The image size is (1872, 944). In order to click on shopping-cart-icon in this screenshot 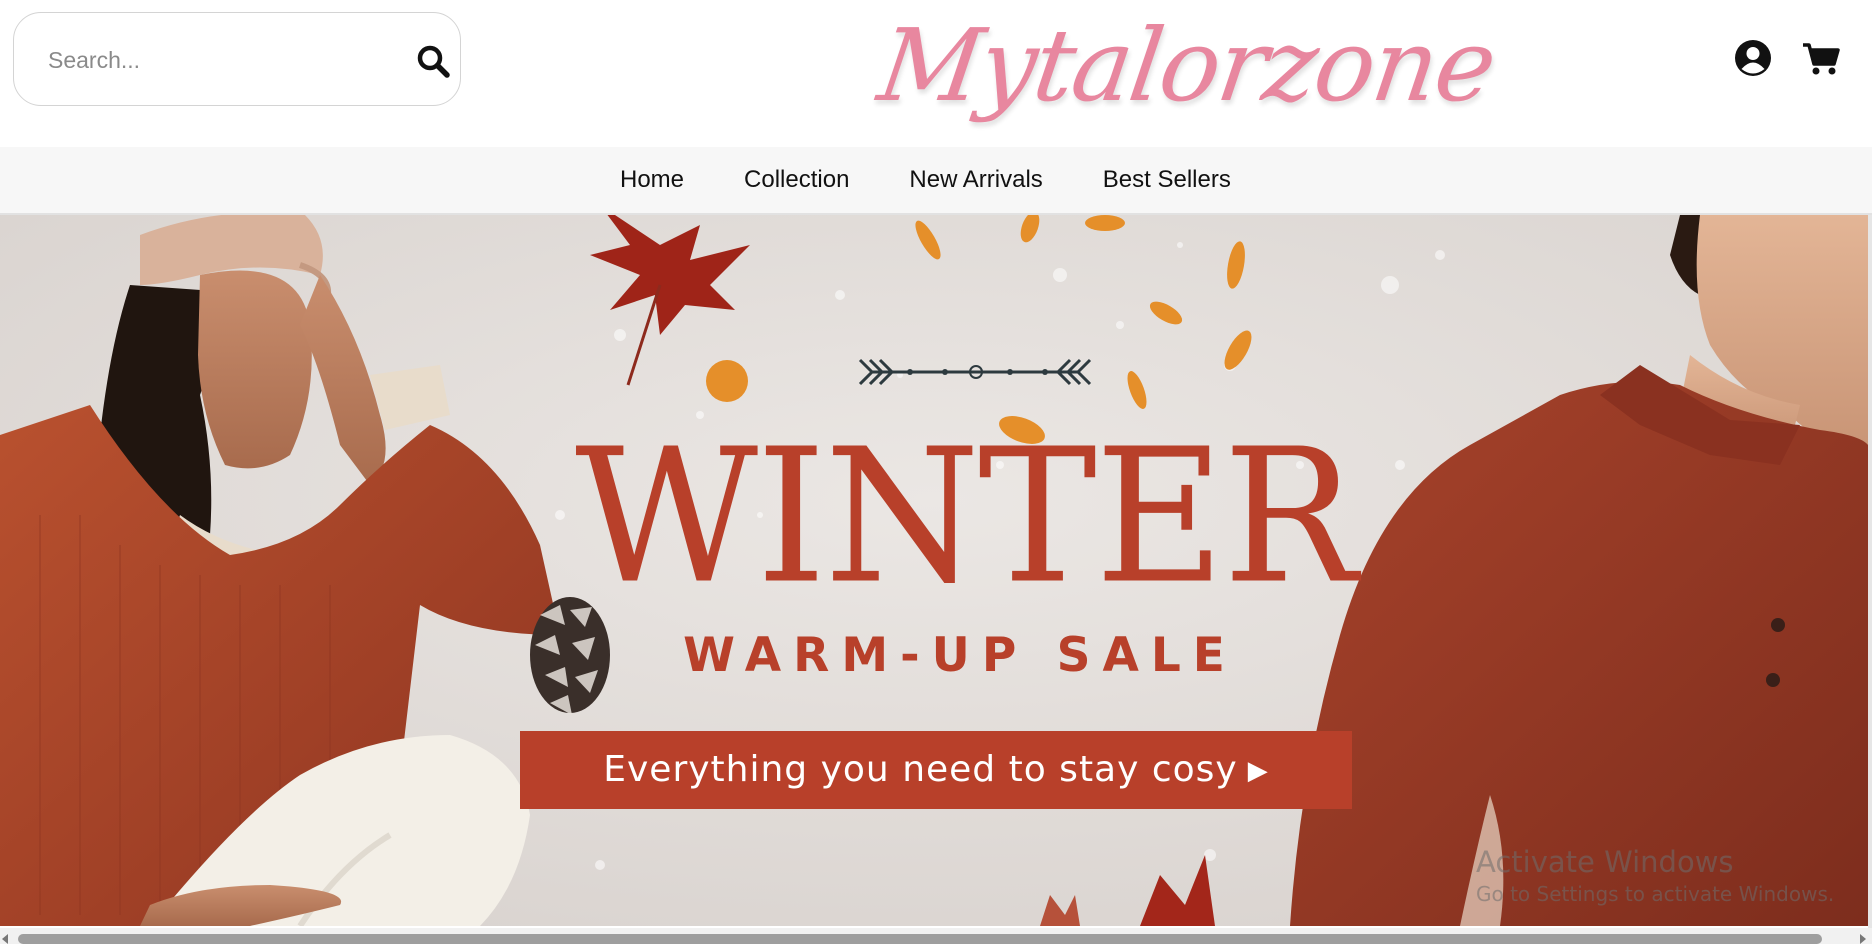, I will do `click(1821, 59)`.